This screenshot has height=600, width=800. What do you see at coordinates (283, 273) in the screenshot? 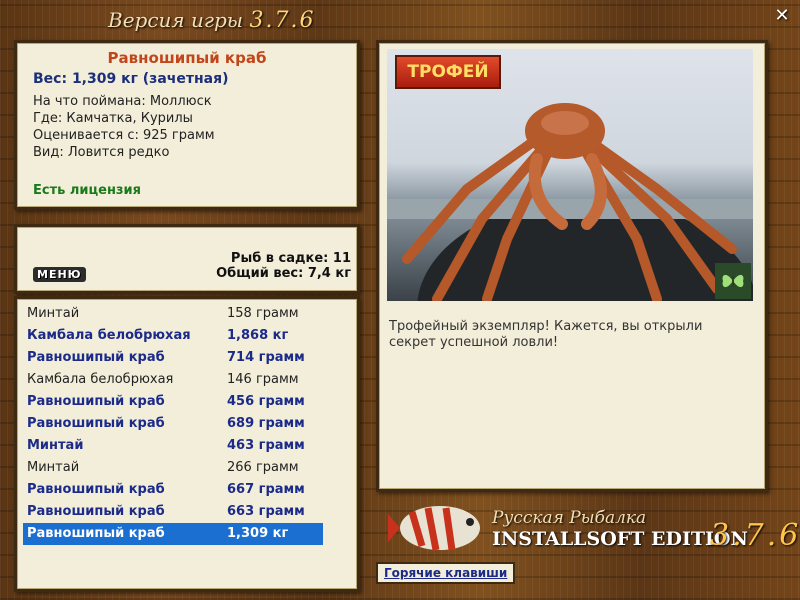
I see `total-weight: Общий вес: 7,4 кг` at bounding box center [283, 273].